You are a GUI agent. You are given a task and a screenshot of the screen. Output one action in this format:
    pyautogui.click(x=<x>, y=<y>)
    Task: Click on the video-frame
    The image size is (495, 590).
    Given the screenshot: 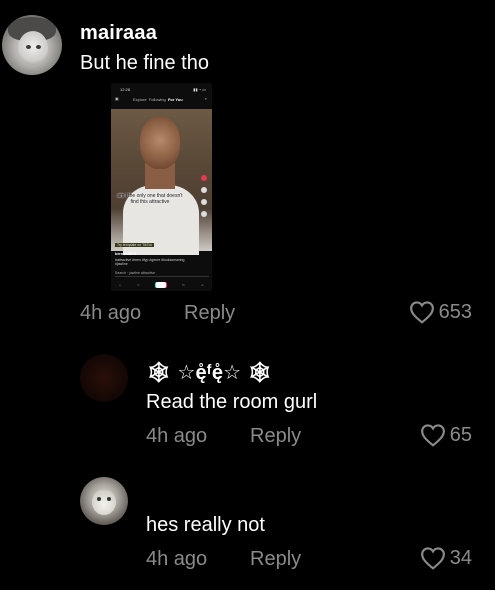 What is the action you would take?
    pyautogui.click(x=161, y=182)
    